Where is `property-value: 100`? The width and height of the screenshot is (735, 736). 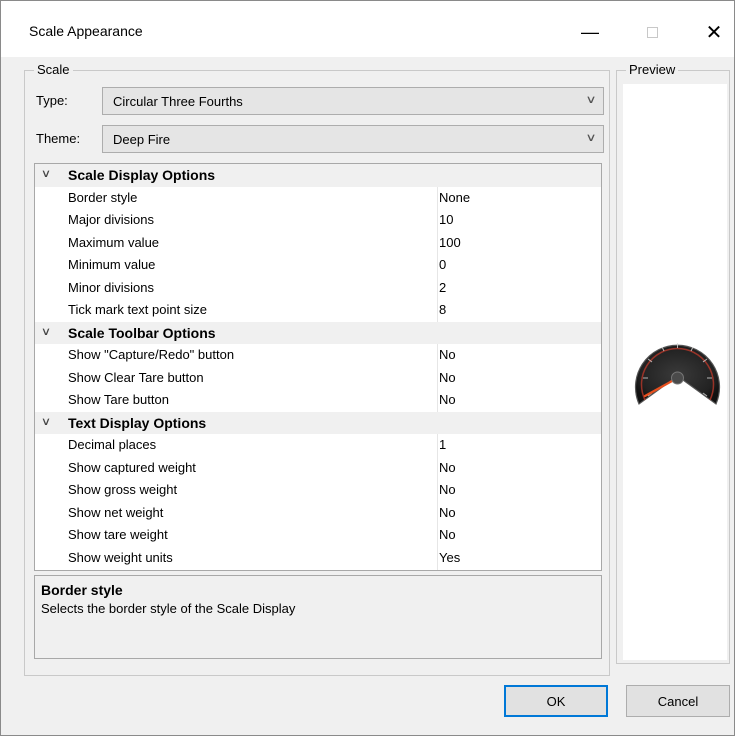
property-value: 100 is located at coordinates (450, 242).